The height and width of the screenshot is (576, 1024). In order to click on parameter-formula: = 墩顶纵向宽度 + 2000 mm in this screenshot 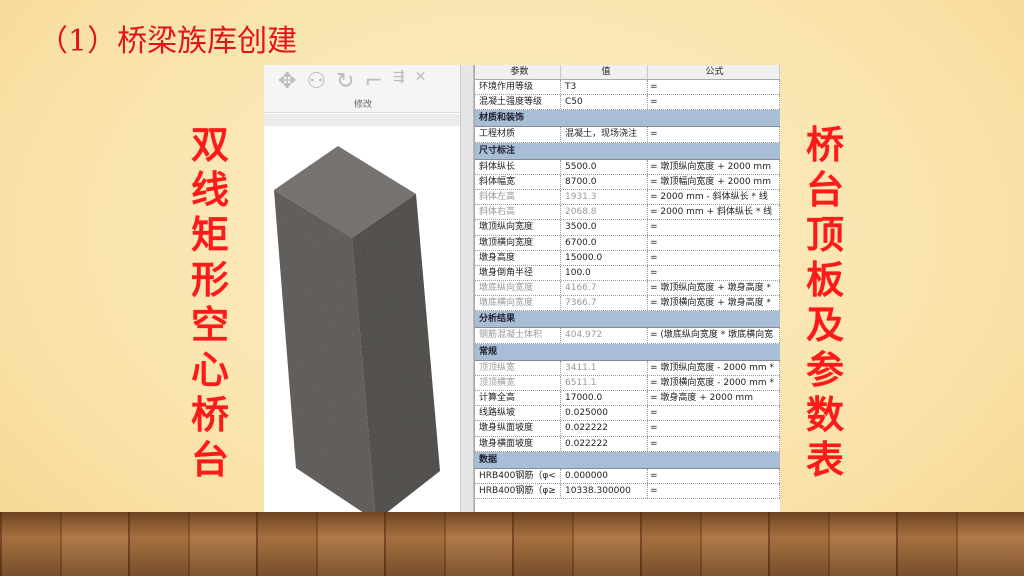, I will do `click(714, 166)`.